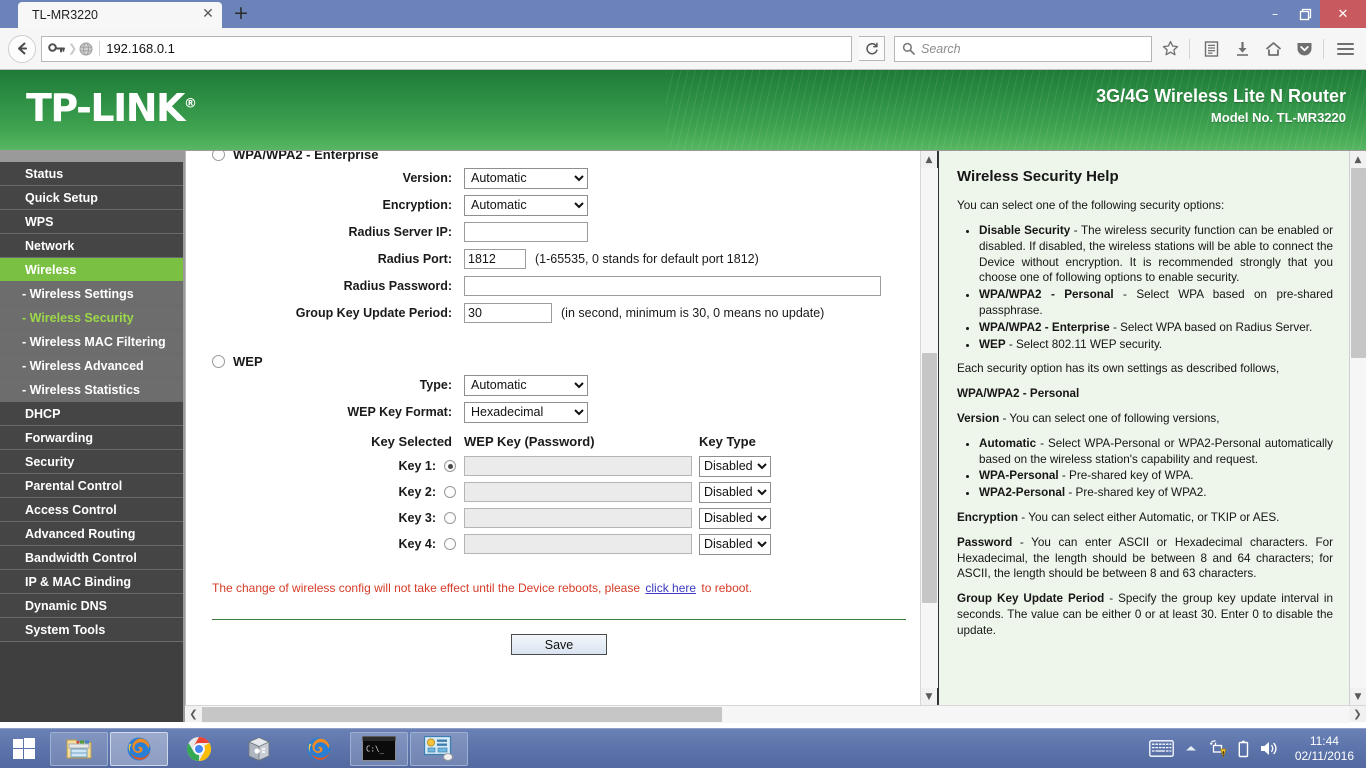  Describe the element at coordinates (1358, 263) in the screenshot. I see `page-scroll-thumb` at that location.